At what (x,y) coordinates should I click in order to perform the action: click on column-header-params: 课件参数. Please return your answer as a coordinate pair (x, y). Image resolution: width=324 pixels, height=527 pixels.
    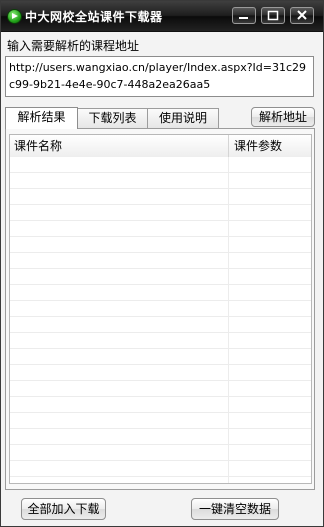
    Looking at the image, I should click on (258, 146).